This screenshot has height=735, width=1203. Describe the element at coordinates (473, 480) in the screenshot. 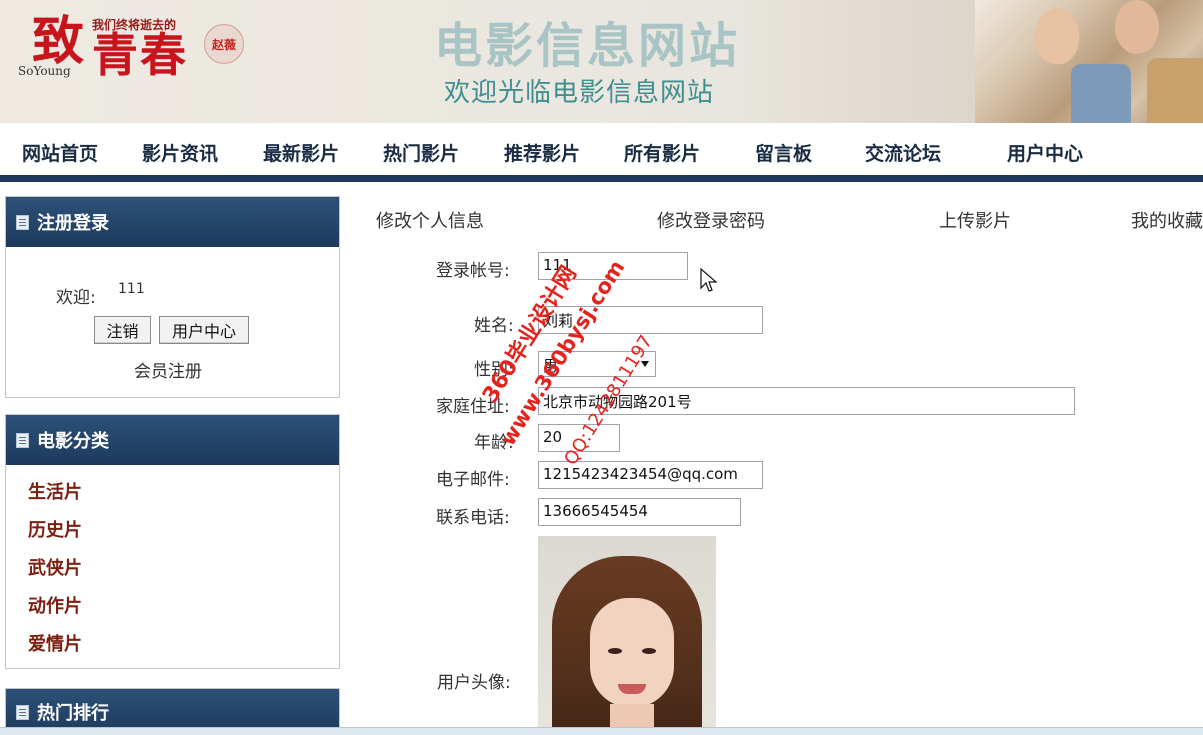

I see `email-label: 电子邮件:` at that location.